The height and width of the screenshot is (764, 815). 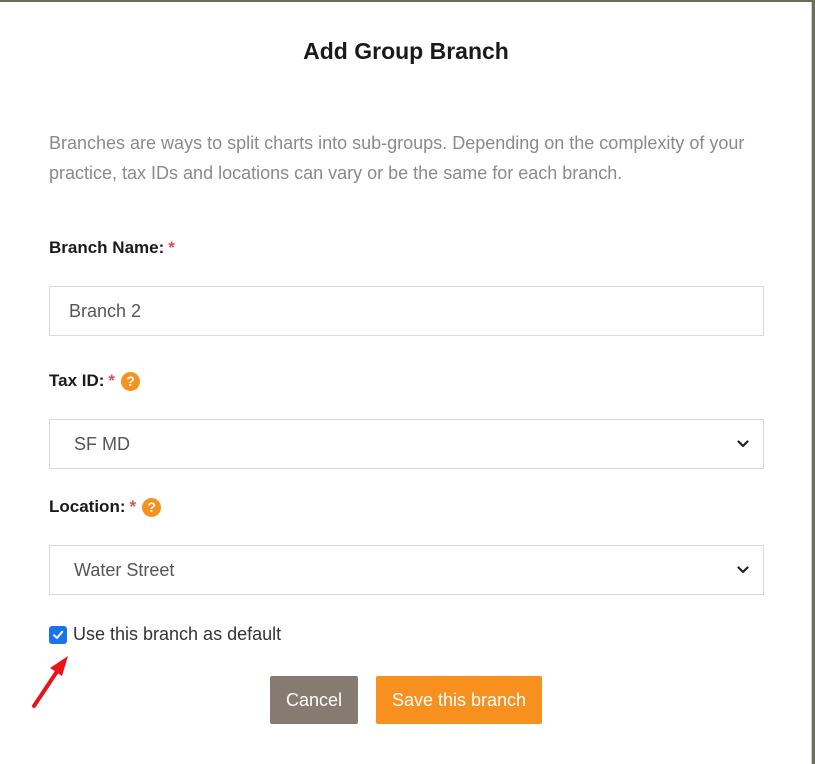 What do you see at coordinates (406, 51) in the screenshot?
I see `dialog-title: Add Group Branch` at bounding box center [406, 51].